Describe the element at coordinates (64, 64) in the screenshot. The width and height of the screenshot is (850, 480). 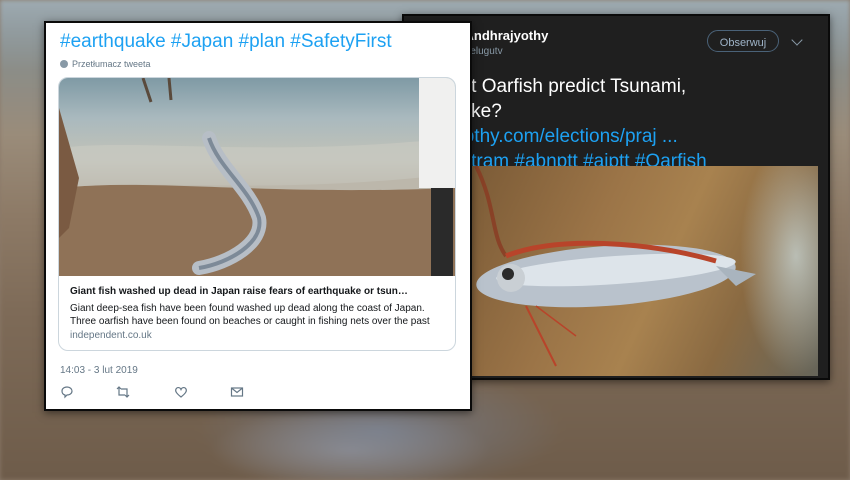
I see `globe-icon` at that location.